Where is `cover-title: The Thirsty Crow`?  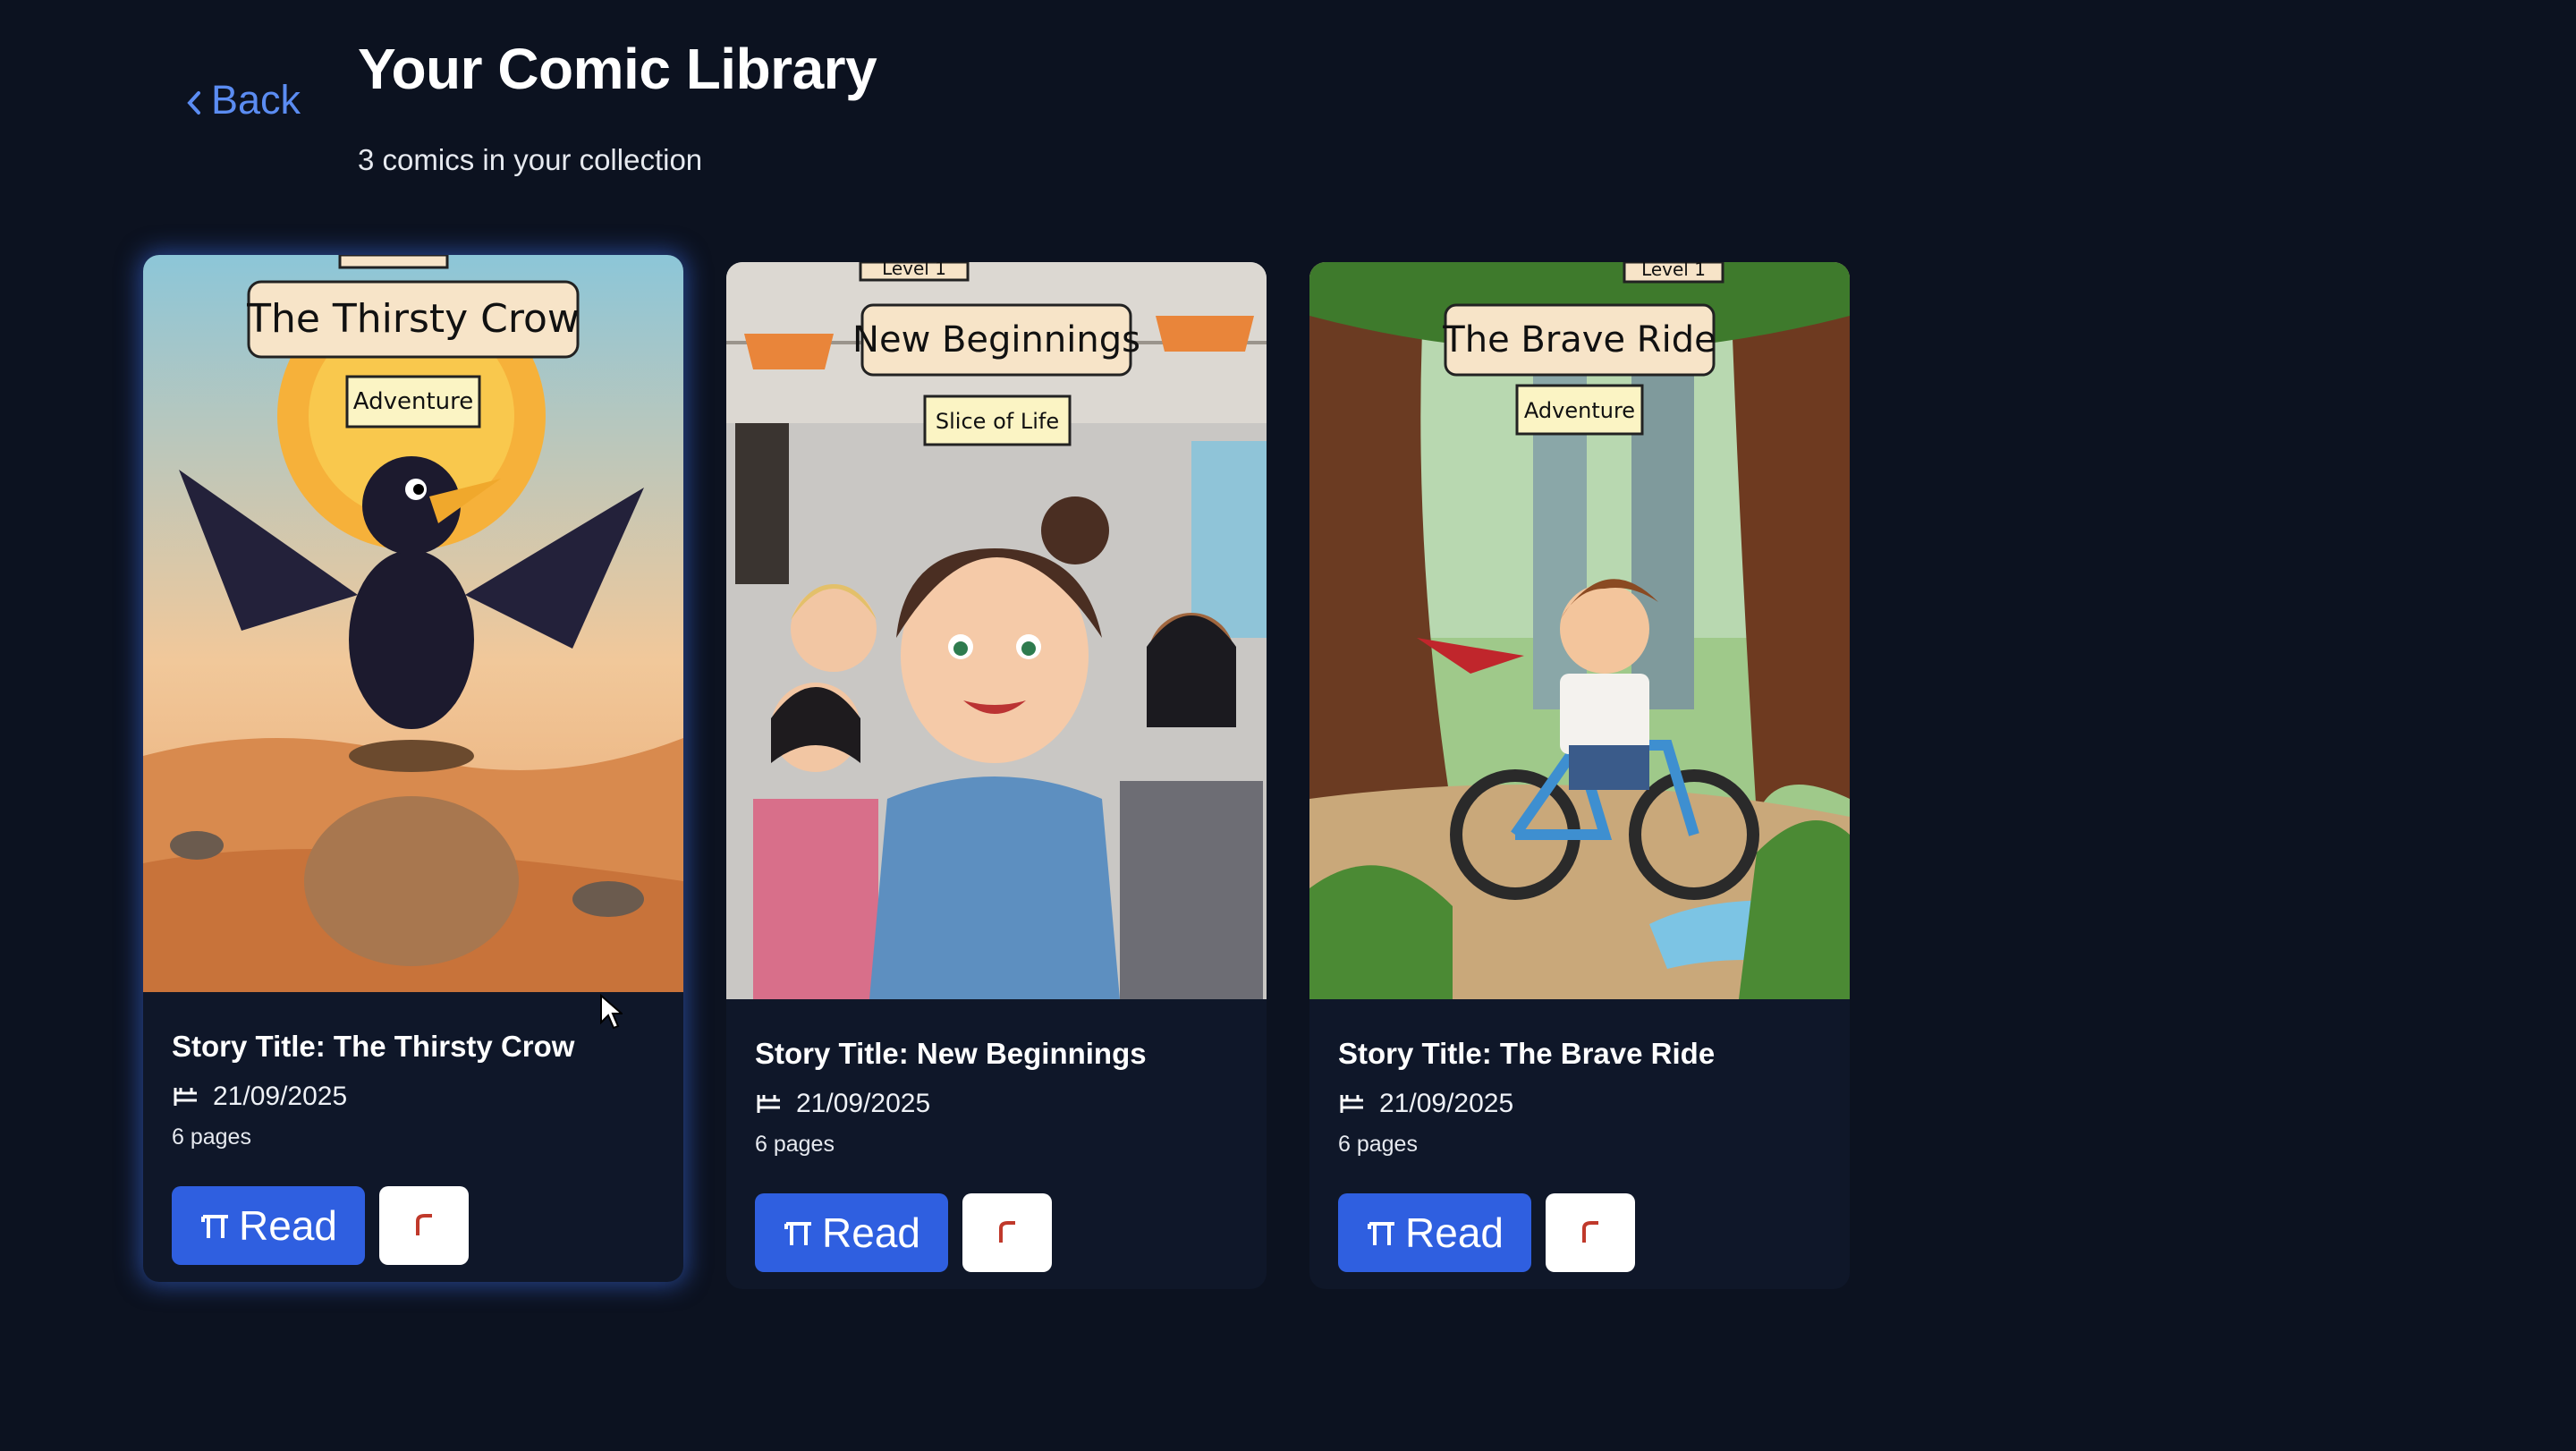
cover-title: The Thirsty Crow is located at coordinates (413, 319).